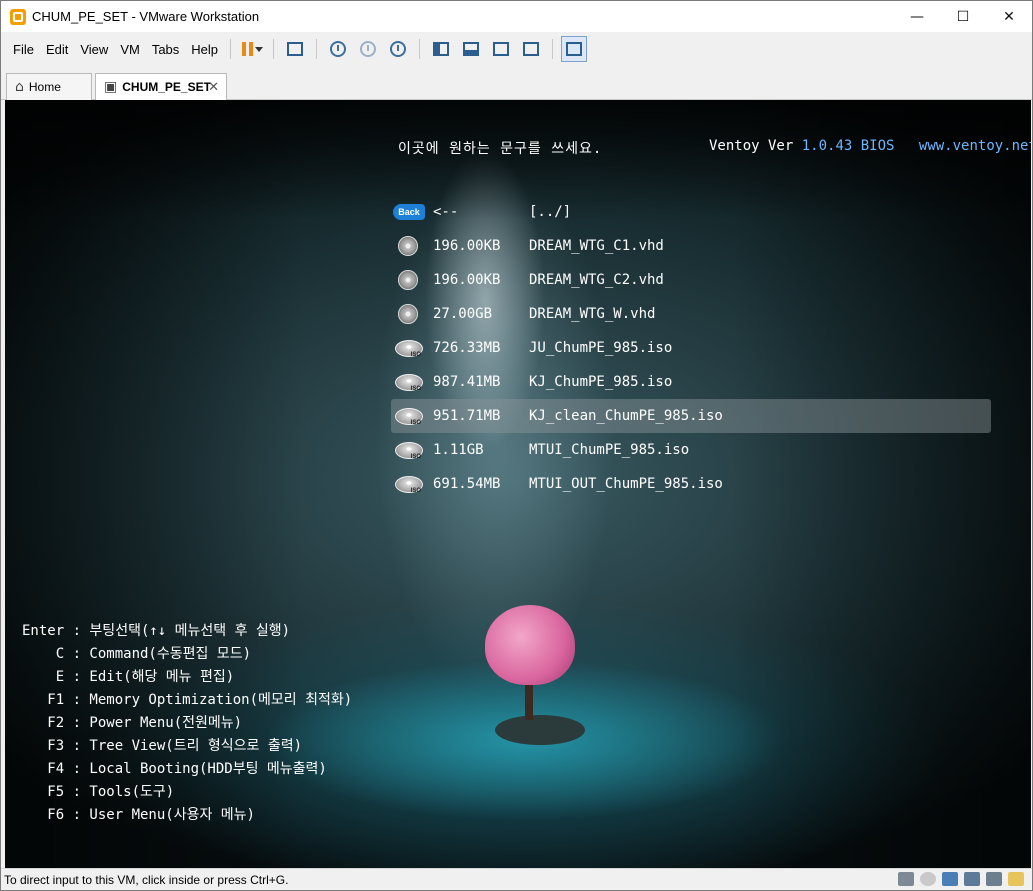 Image resolution: width=1033 pixels, height=891 pixels. What do you see at coordinates (994, 879) in the screenshot?
I see `sound-icon` at bounding box center [994, 879].